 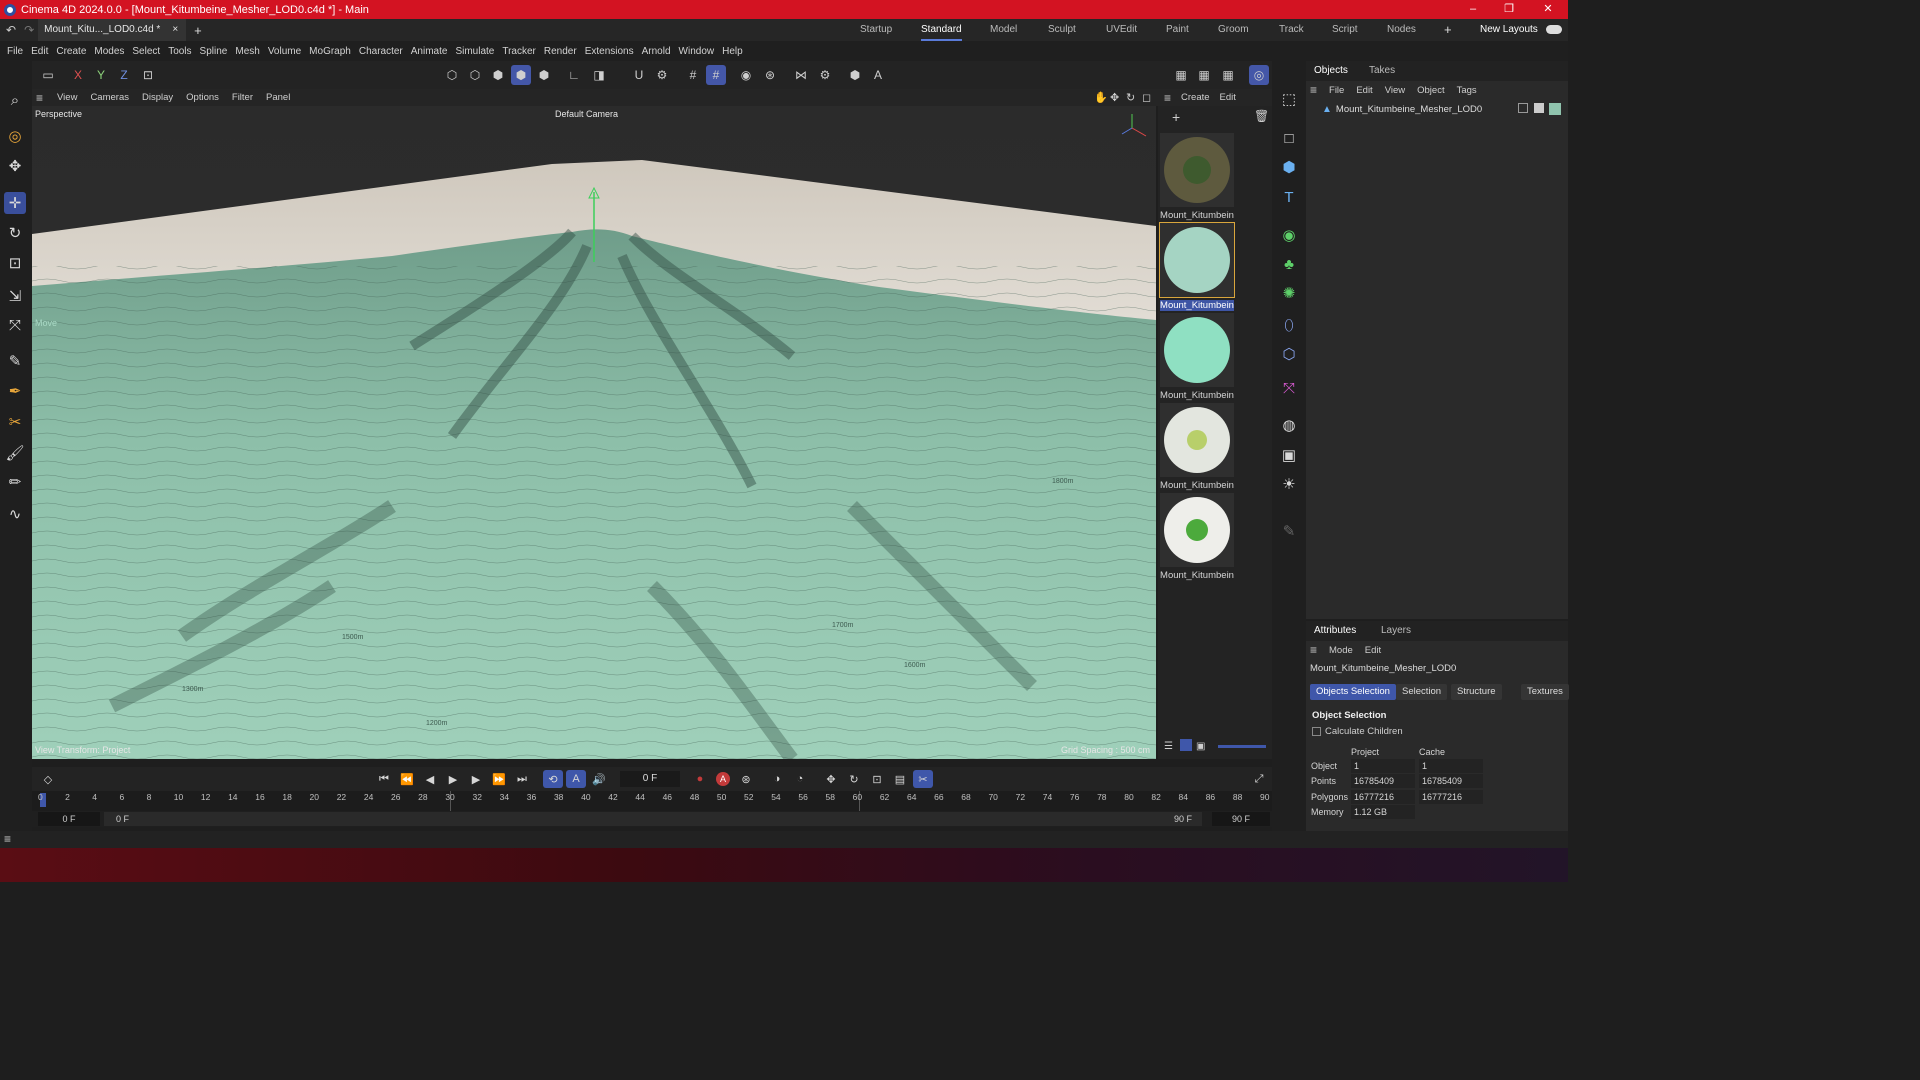 I want to click on menu-volume: Volume, so click(x=284, y=51).